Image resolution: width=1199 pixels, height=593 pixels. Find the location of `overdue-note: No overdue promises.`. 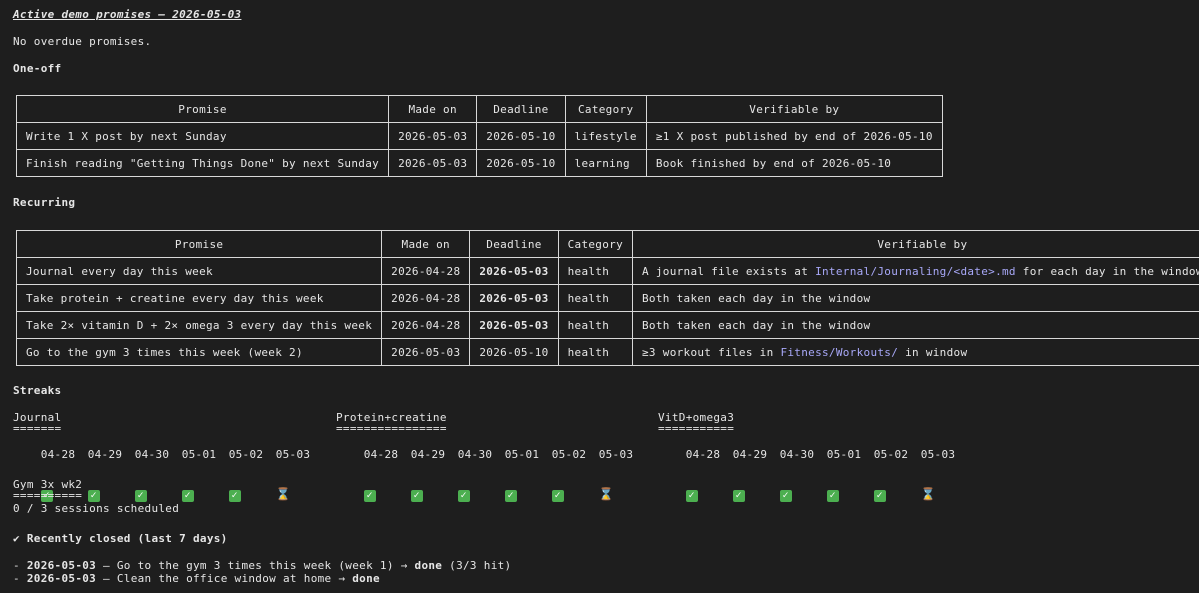

overdue-note: No overdue promises. is located at coordinates (82, 41).